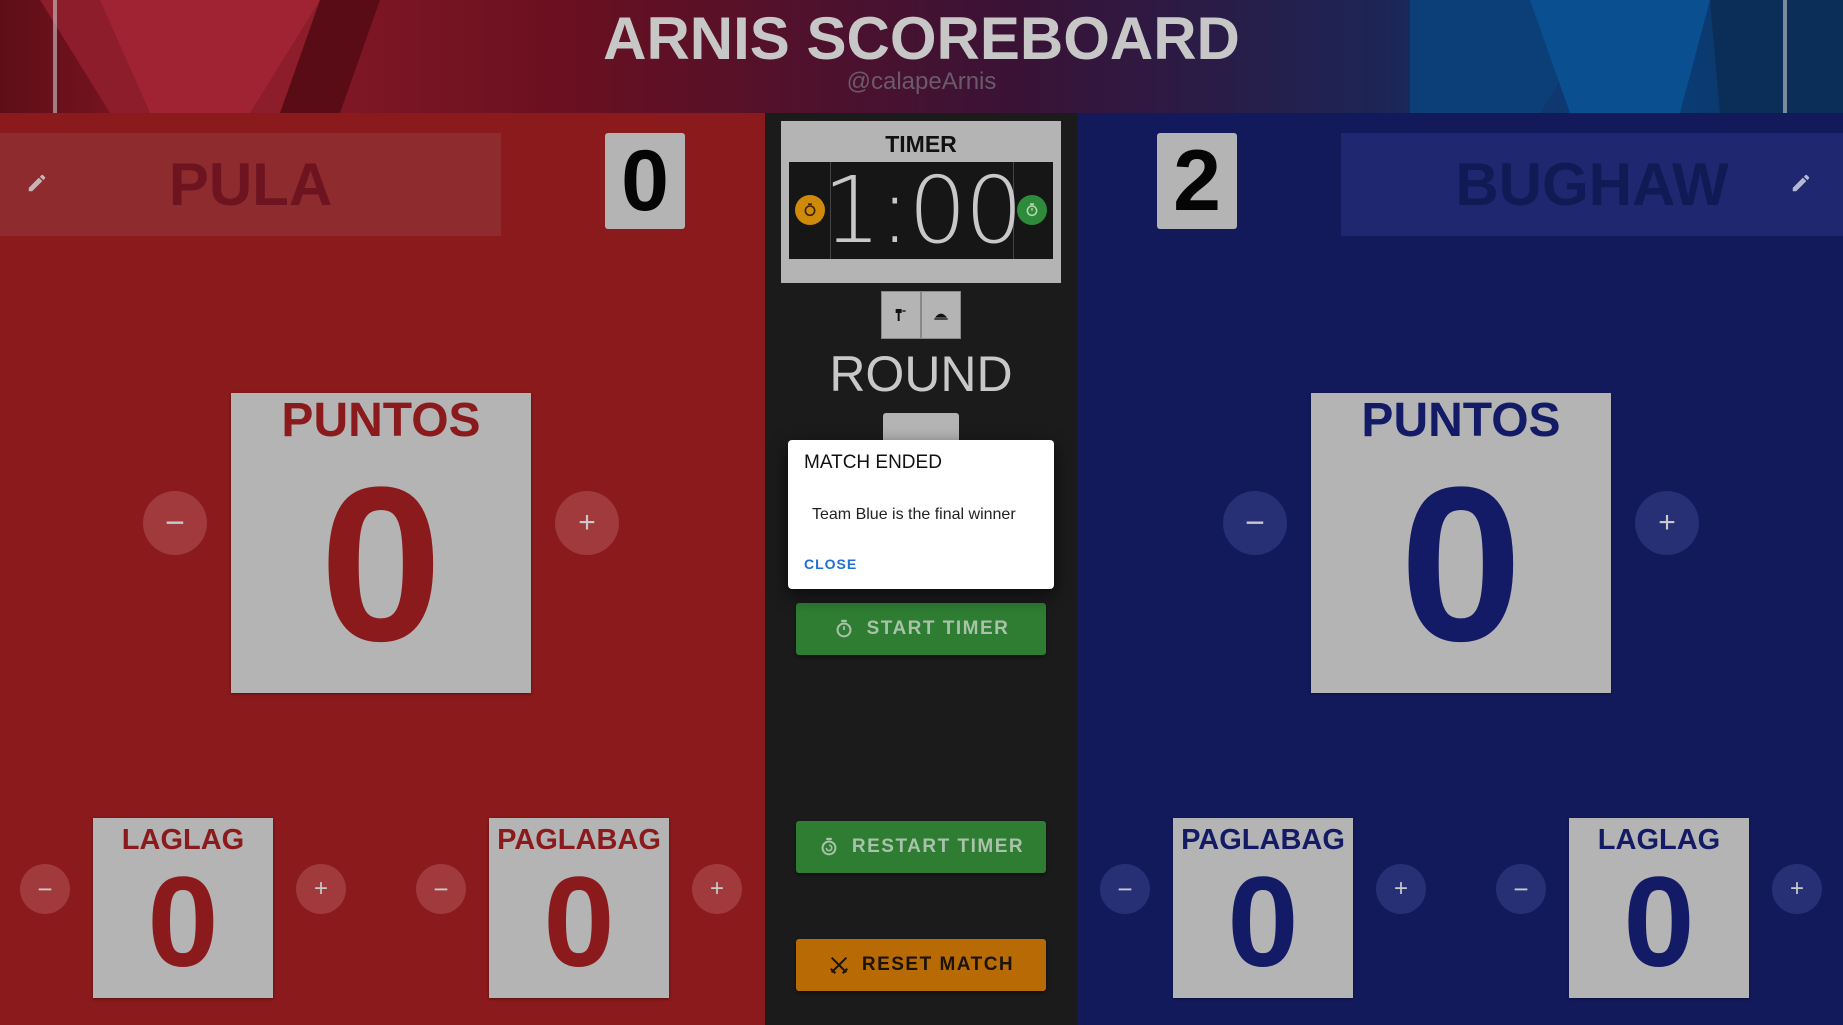  What do you see at coordinates (914, 514) in the screenshot?
I see `dialog-message: Team Blue is the final winner` at bounding box center [914, 514].